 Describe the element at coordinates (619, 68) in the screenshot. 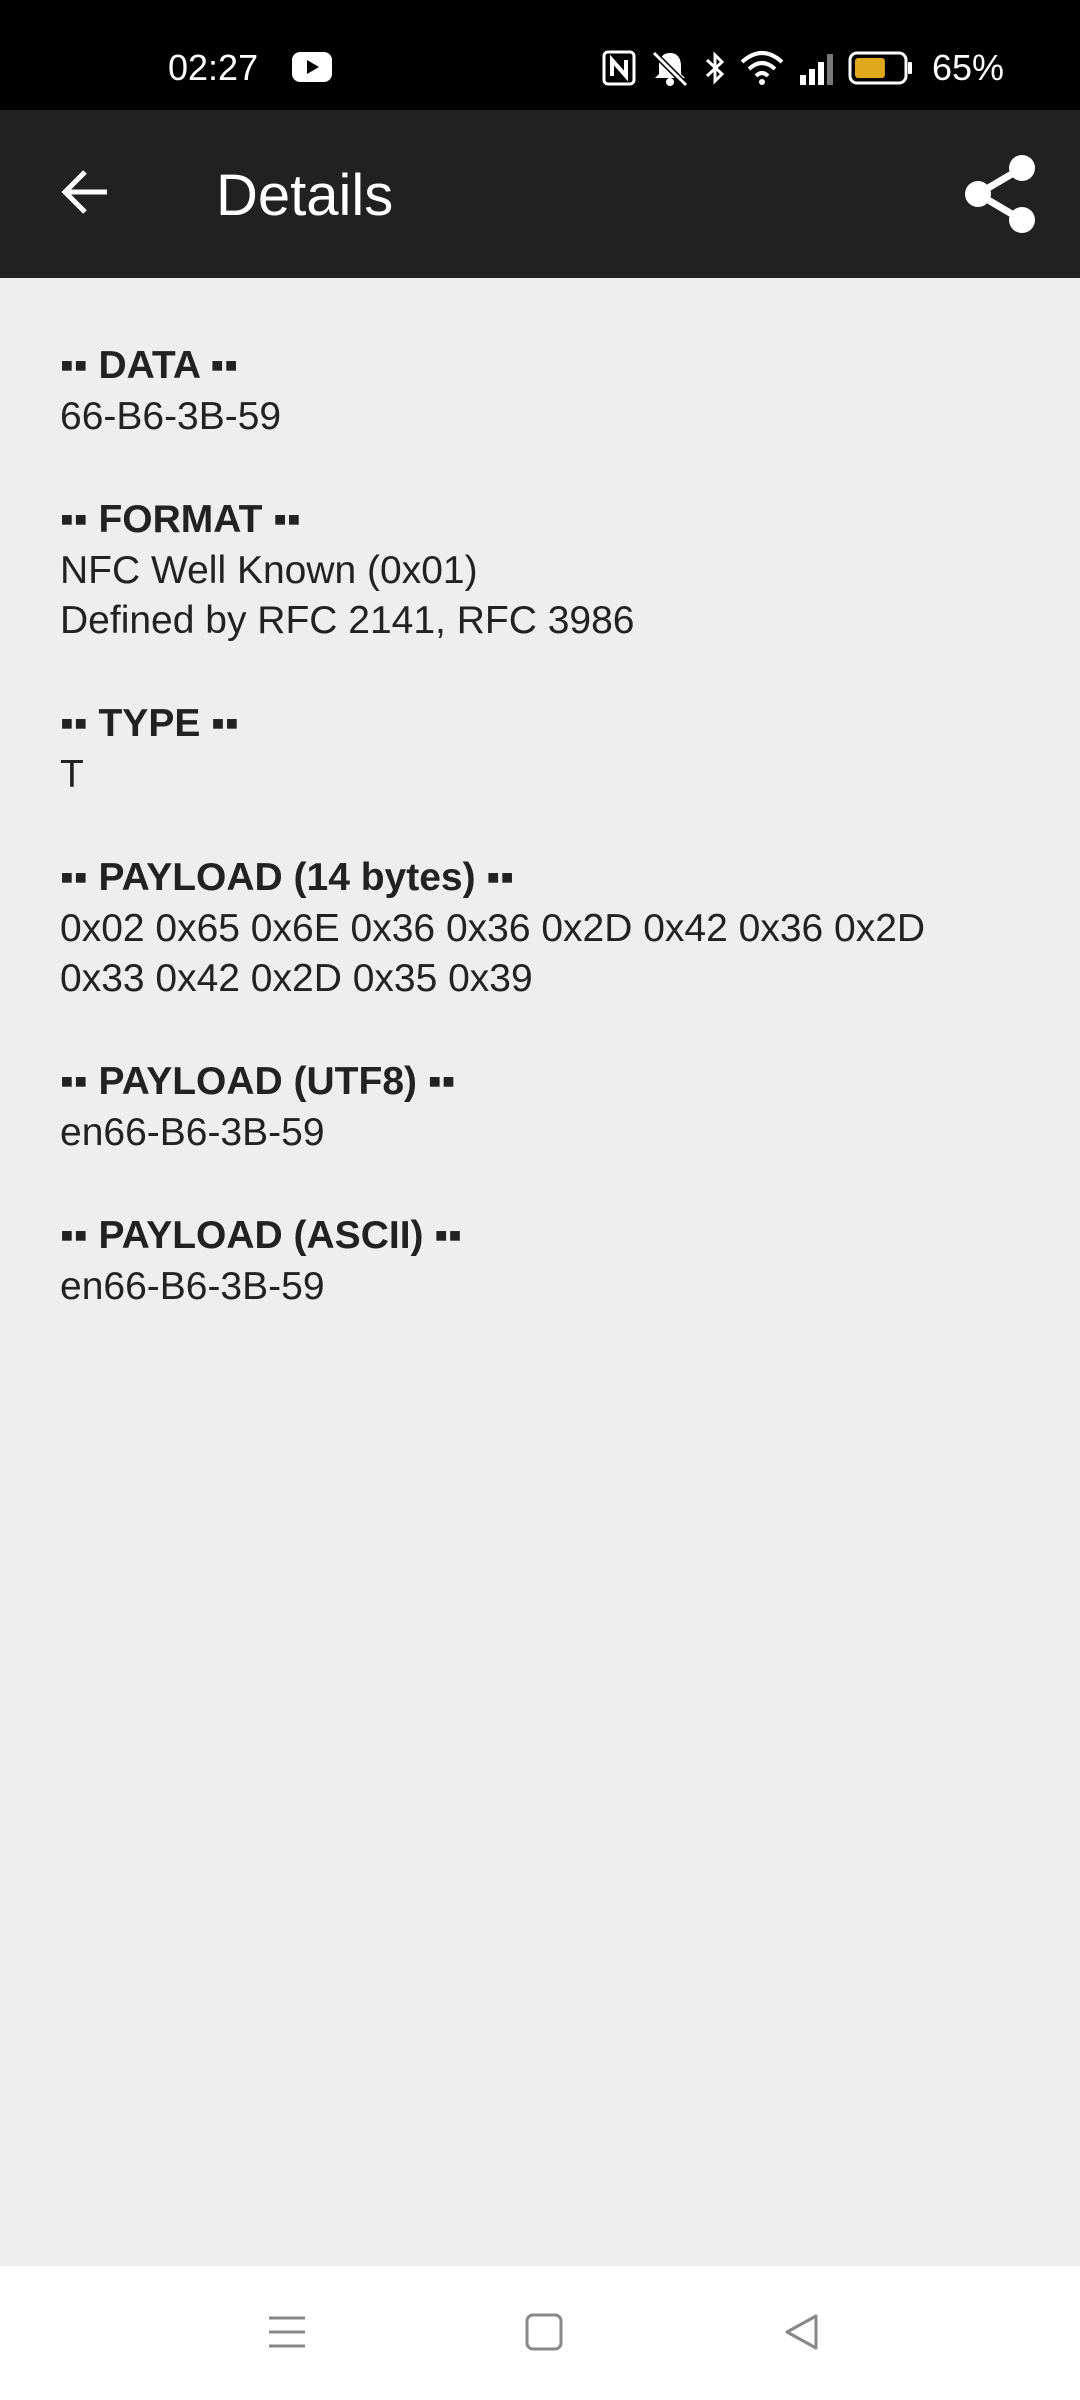

I see `nfc-icon` at that location.